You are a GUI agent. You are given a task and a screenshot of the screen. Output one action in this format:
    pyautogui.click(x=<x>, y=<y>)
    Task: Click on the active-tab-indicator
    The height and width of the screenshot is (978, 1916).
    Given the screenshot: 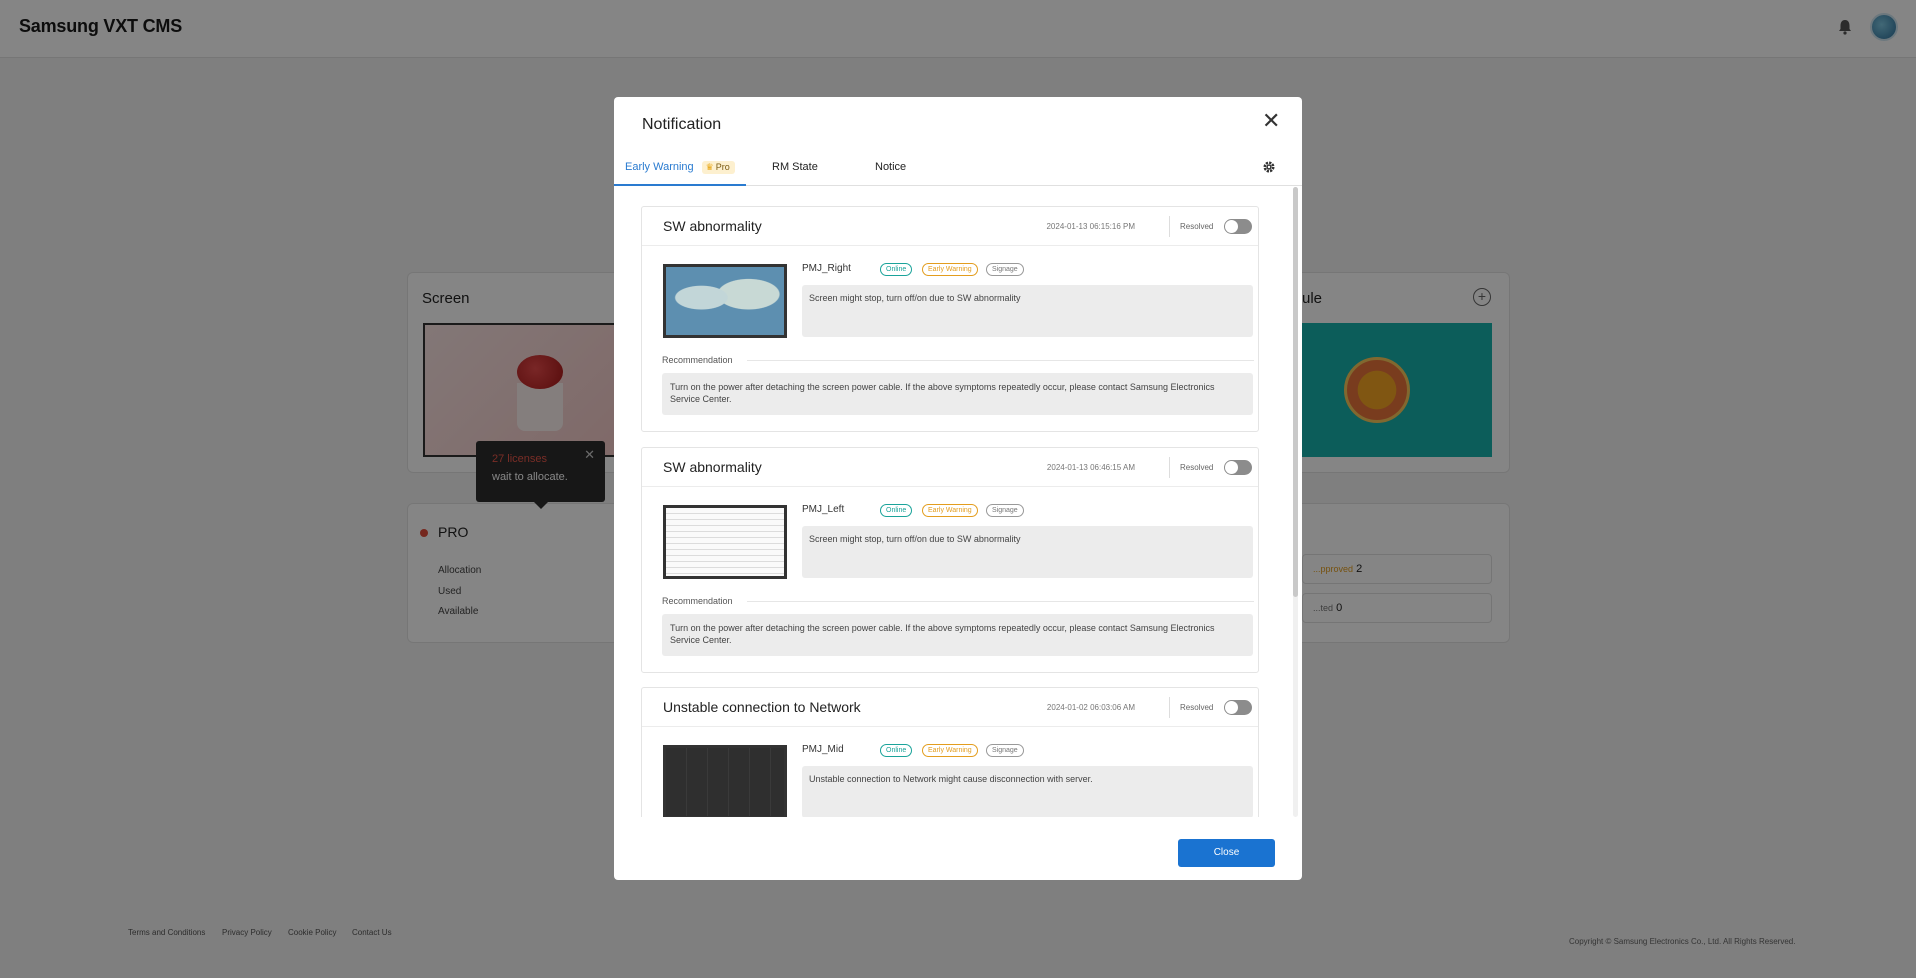 What is the action you would take?
    pyautogui.click(x=680, y=185)
    